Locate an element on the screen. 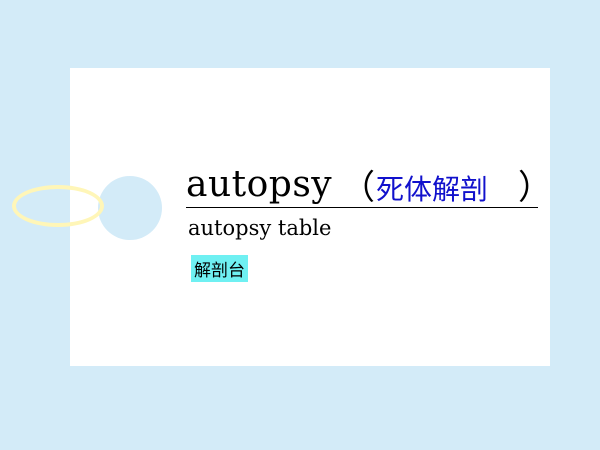 Image resolution: width=600 pixels, height=450 pixels. headword-row: autopsy （ 死体解剖 ） is located at coordinates (369, 184).